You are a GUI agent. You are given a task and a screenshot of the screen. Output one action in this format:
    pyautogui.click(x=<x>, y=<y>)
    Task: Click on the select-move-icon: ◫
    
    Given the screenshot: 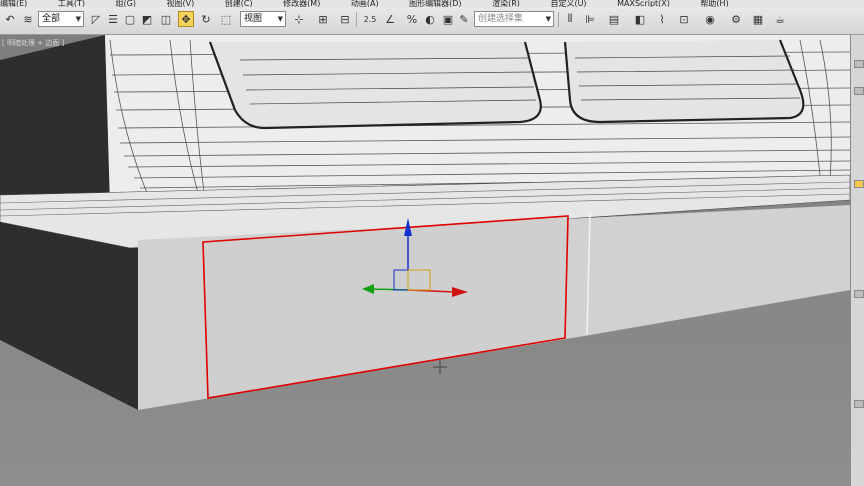 What is the action you would take?
    pyautogui.click(x=166, y=19)
    